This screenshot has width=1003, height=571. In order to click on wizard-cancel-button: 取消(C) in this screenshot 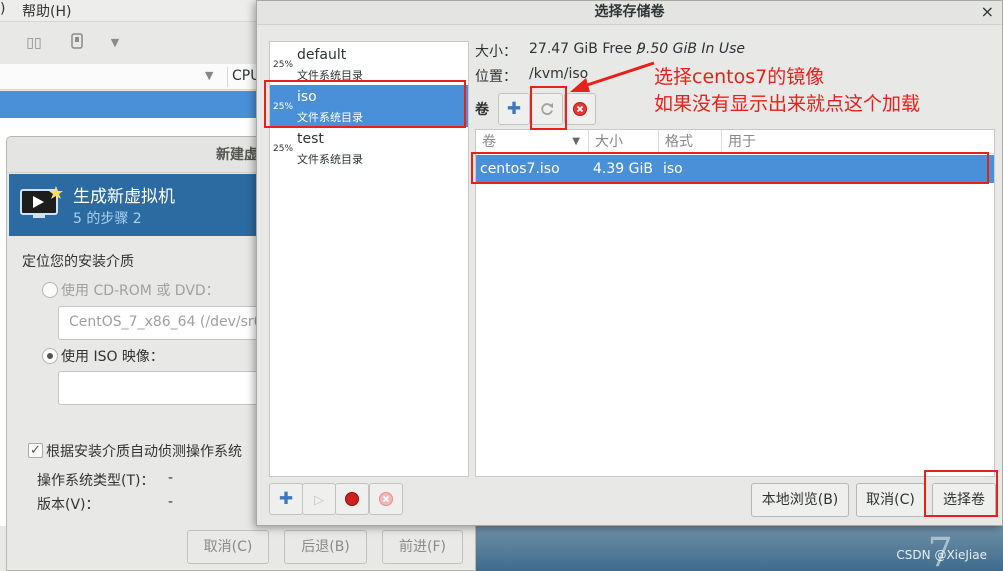, I will do `click(228, 547)`.